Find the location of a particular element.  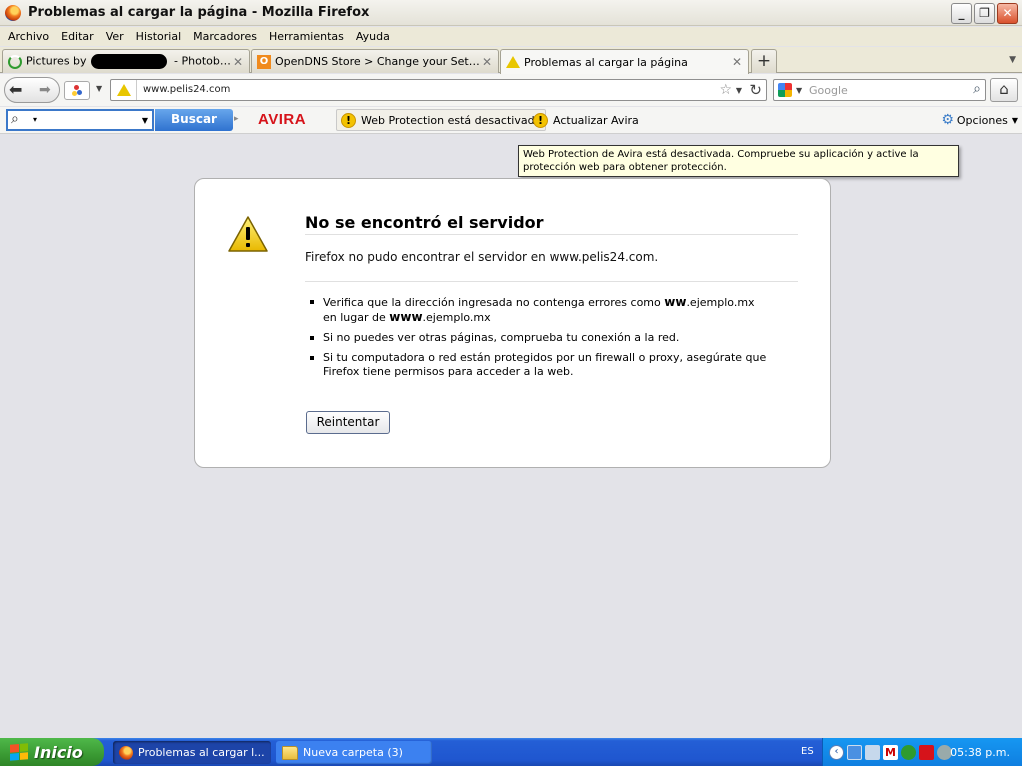

update-avira-label: Actualizar Avira is located at coordinates (596, 120).